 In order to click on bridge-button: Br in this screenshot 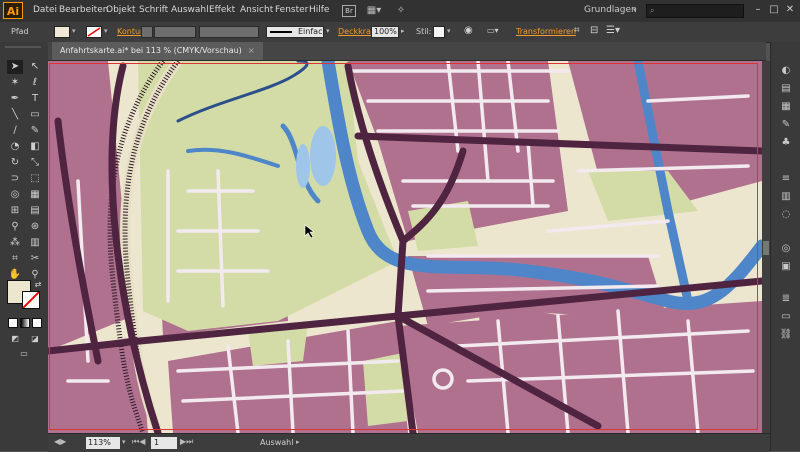, I will do `click(349, 11)`.